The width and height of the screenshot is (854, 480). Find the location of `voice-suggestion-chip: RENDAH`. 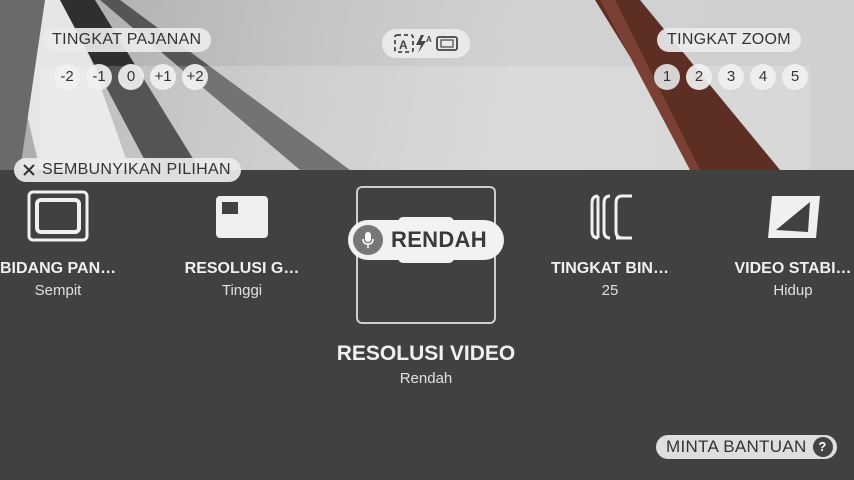

voice-suggestion-chip: RENDAH is located at coordinates (426, 240).